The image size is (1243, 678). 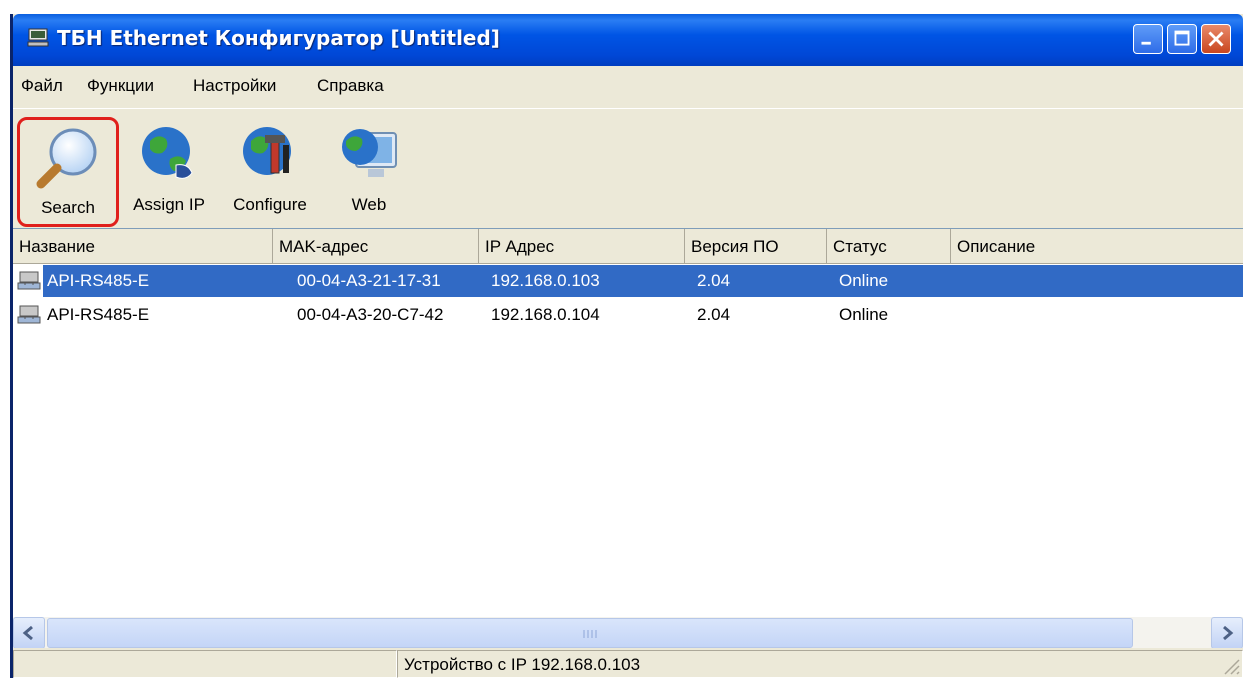 I want to click on configure-button: Configure, so click(x=270, y=172).